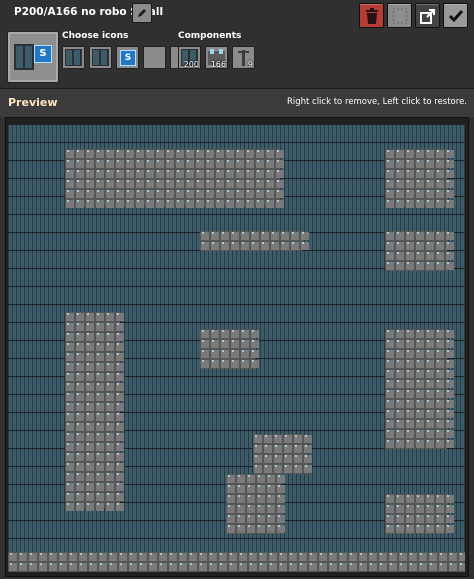  What do you see at coordinates (216, 57) in the screenshot?
I see `component-accumulator: 166` at bounding box center [216, 57].